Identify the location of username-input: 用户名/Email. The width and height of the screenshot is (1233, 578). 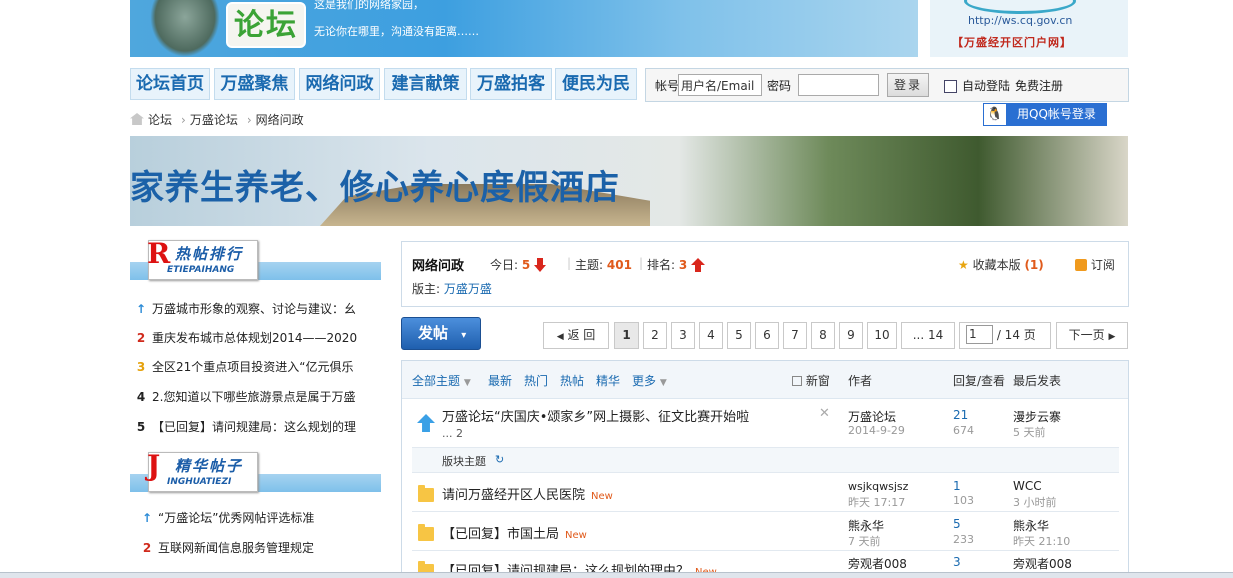
(720, 85).